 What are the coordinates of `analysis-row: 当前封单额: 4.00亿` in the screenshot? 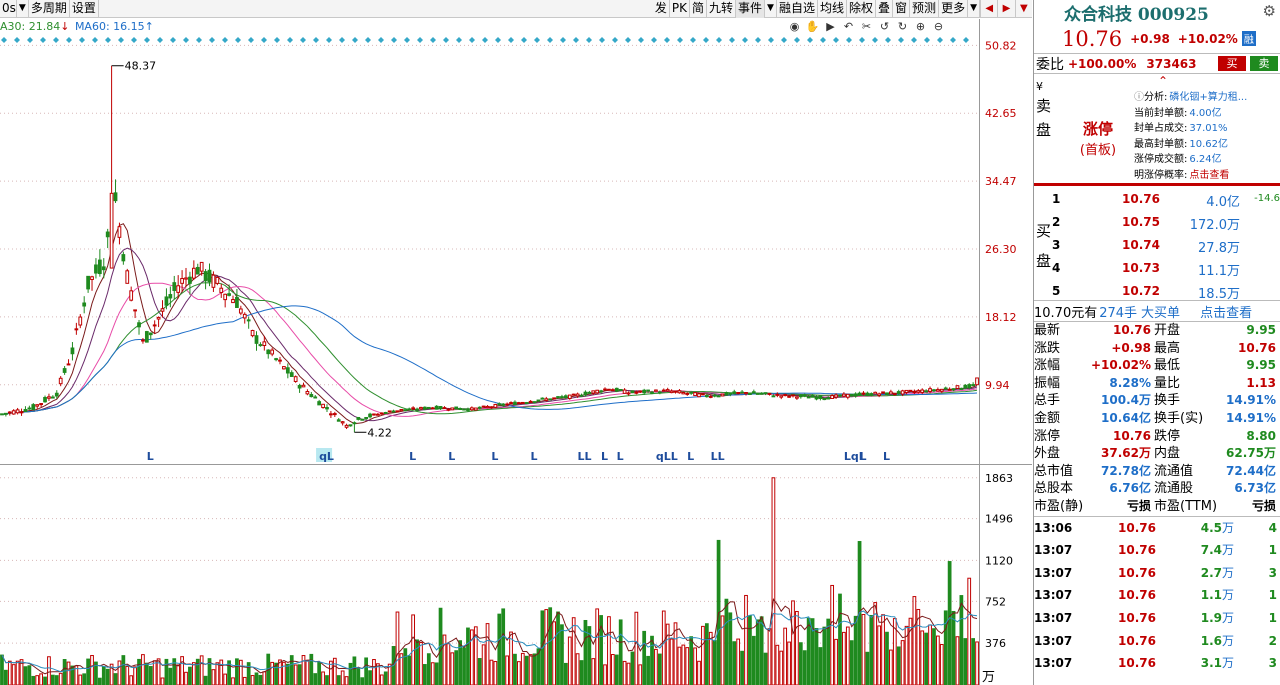 It's located at (1190, 114).